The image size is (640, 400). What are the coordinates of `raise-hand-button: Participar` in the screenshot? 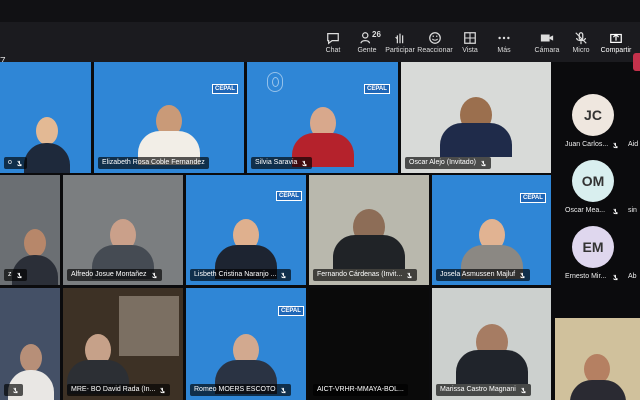 It's located at (400, 42).